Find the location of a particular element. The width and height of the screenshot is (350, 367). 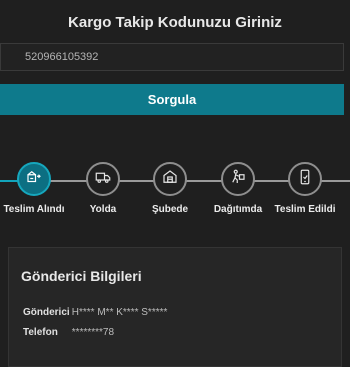

step-label: Dağıtımda is located at coordinates (238, 209).